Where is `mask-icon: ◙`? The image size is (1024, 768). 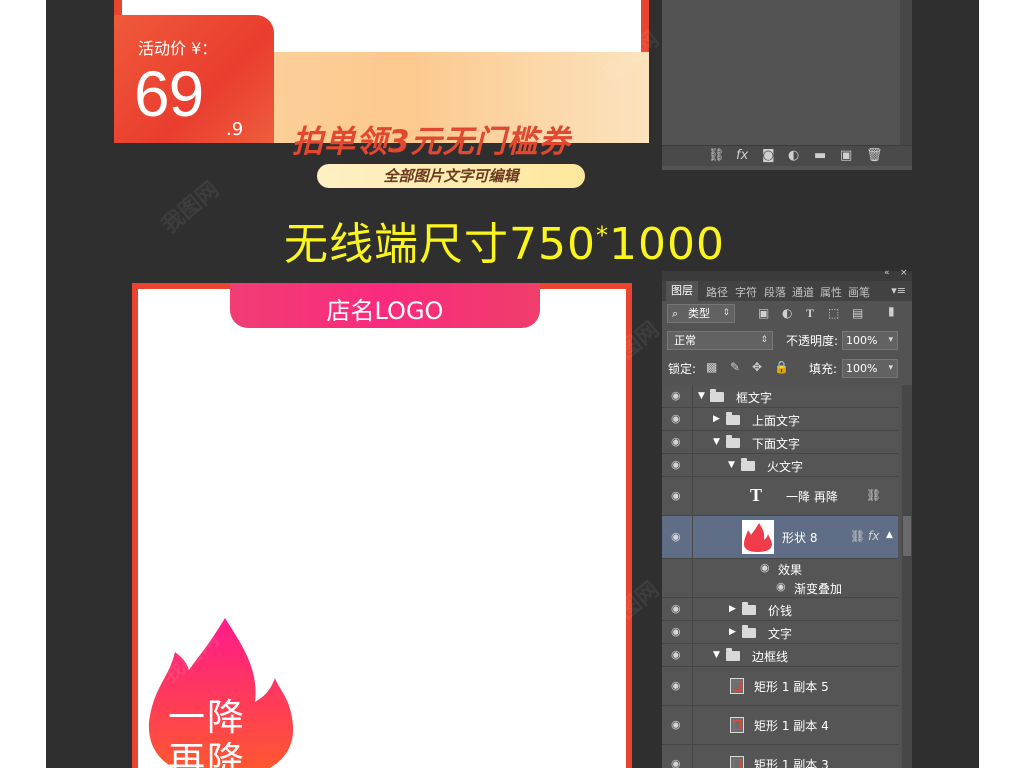 mask-icon: ◙ is located at coordinates (768, 155).